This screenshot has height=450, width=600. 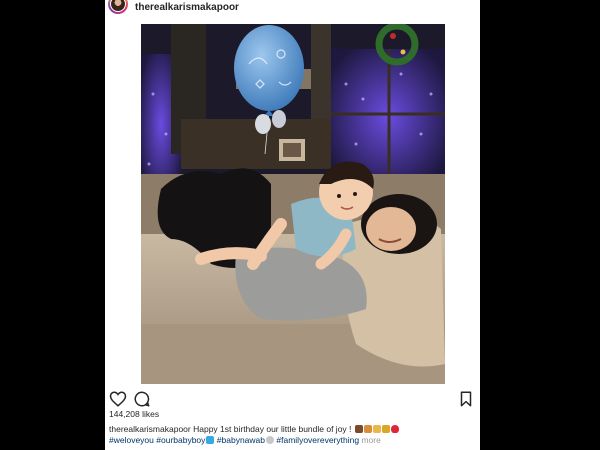 What do you see at coordinates (466, 399) in the screenshot?
I see `bookmark-icon` at bounding box center [466, 399].